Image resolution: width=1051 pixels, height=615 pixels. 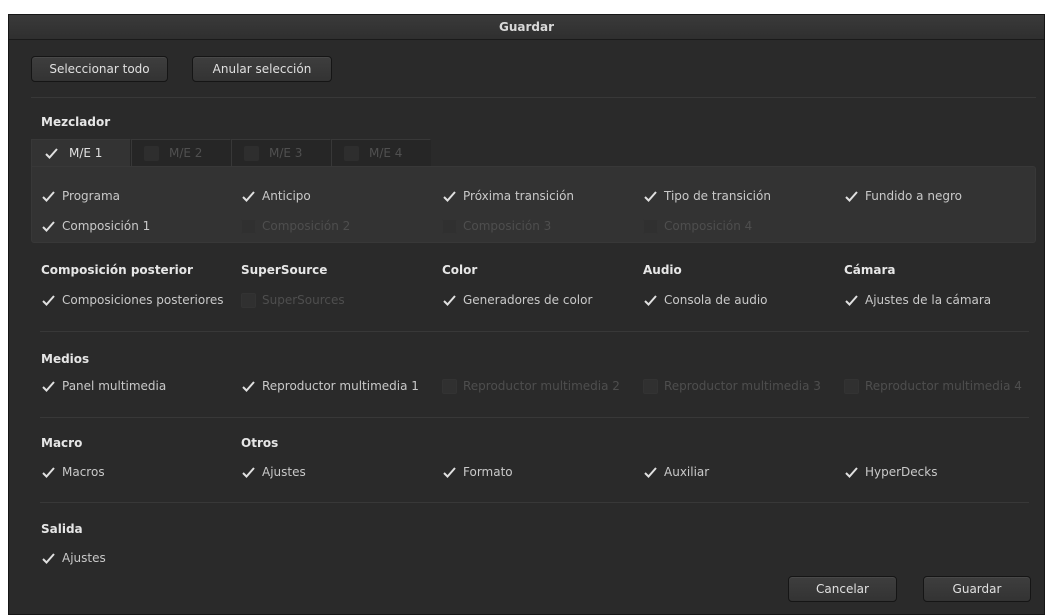 What do you see at coordinates (717, 196) in the screenshot?
I see `checkbox-label: Tipo de transición` at bounding box center [717, 196].